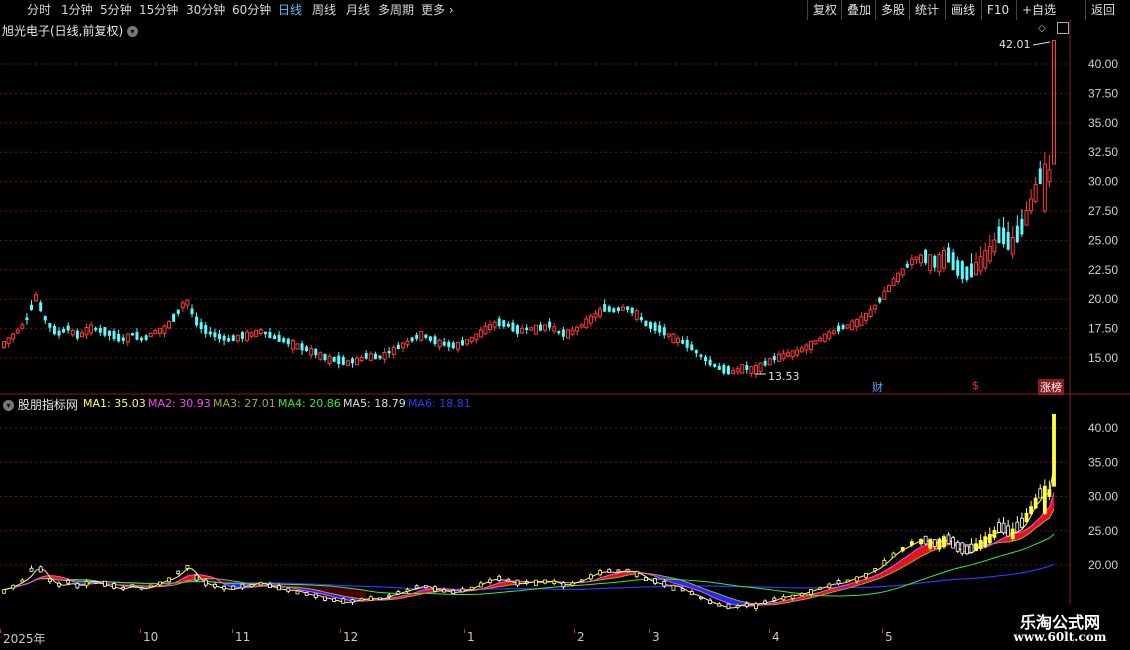 This screenshot has width=1130, height=650. I want to click on low-price-label: 13.53, so click(784, 376).